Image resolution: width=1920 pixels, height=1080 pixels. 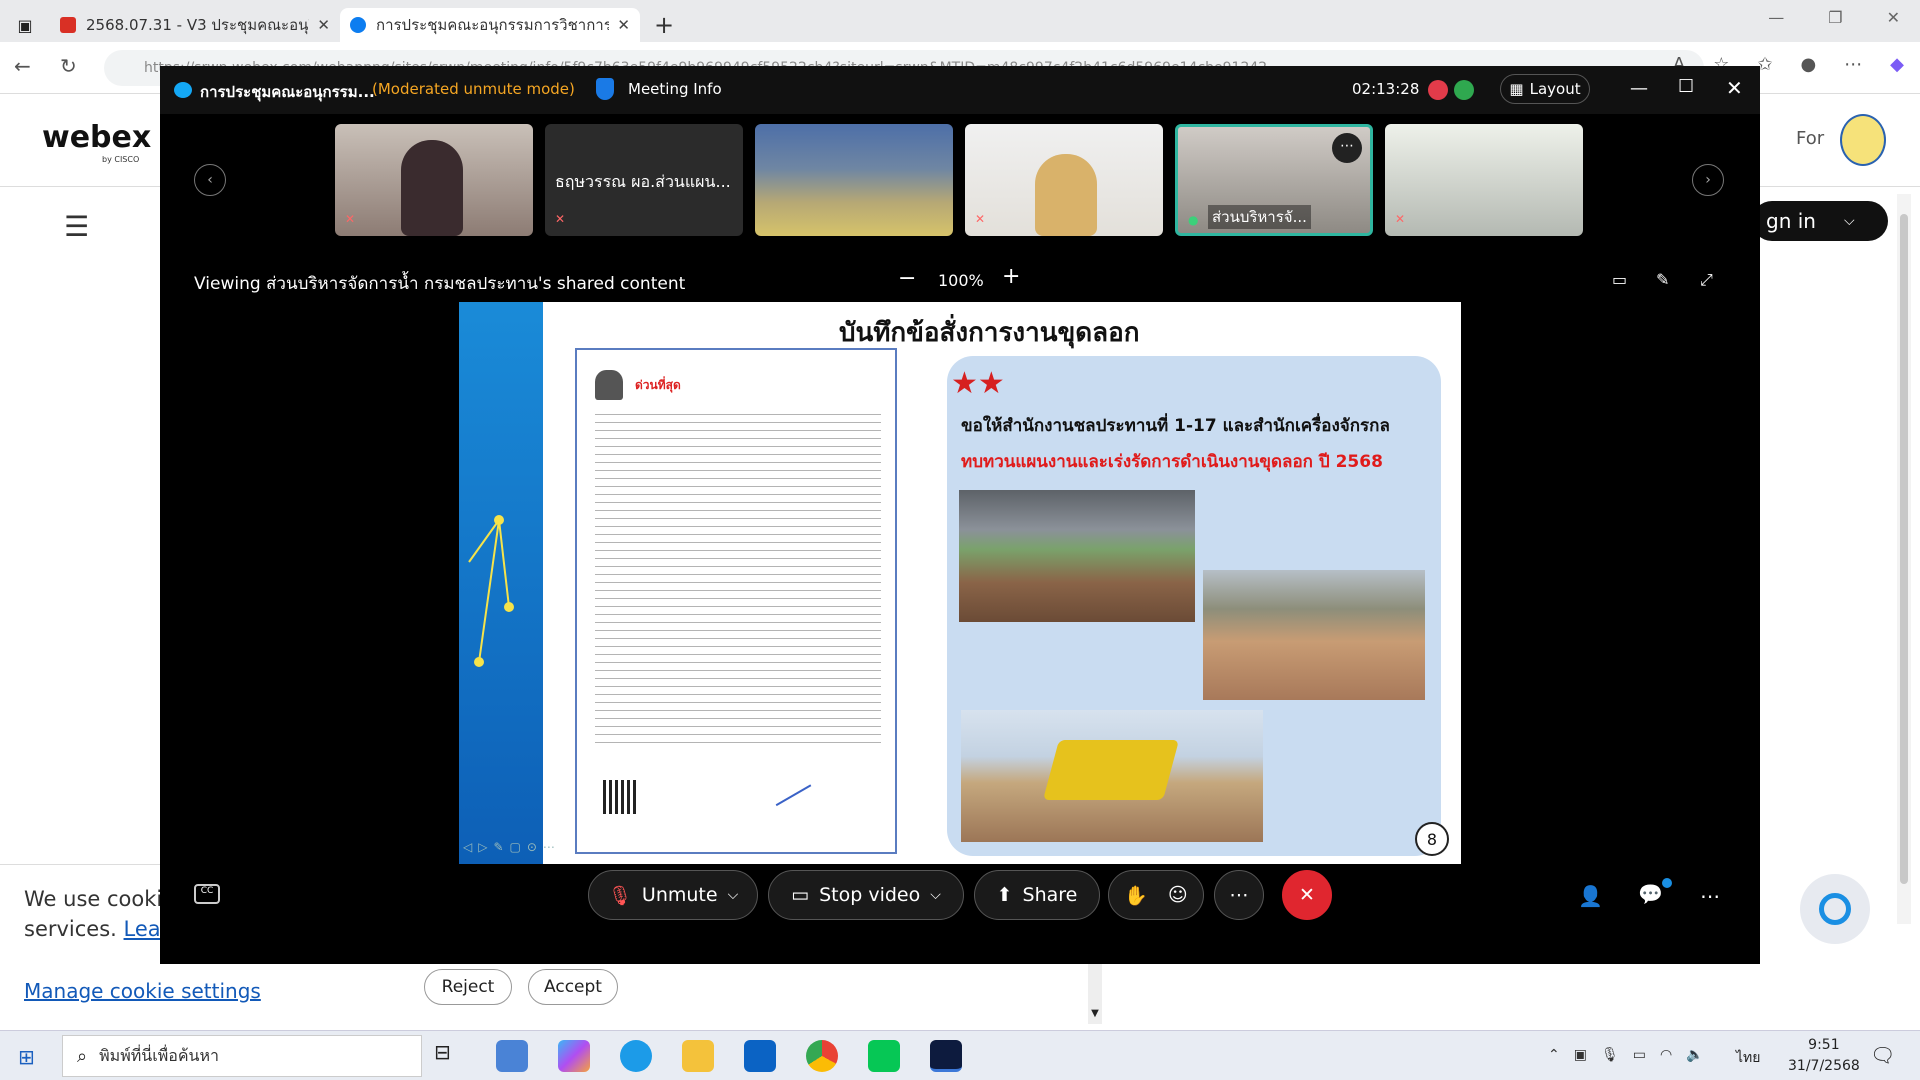 I want to click on restore-icon: ❐, so click(x=1835, y=17).